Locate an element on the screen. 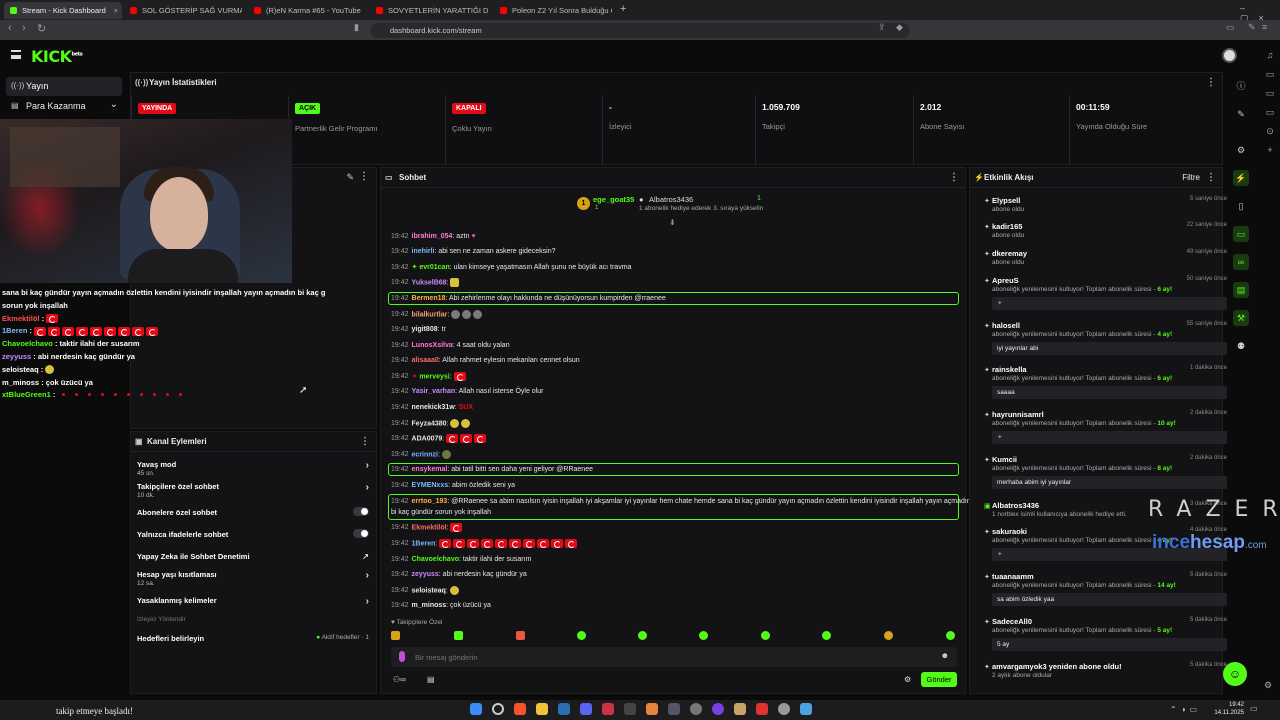  settings-gear-icon is located at coordinates (784, 709).